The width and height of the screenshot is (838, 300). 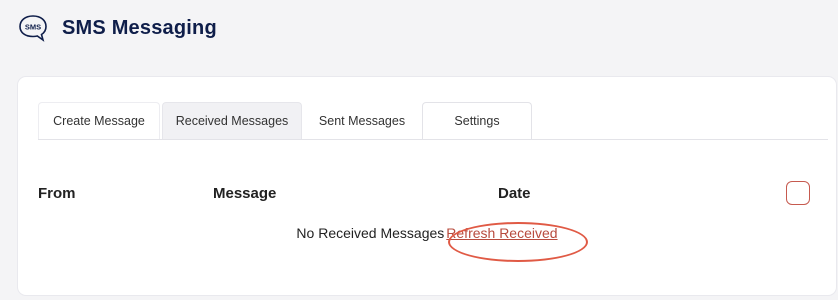 I want to click on sms-bubble-icon: SMS, so click(x=33, y=28).